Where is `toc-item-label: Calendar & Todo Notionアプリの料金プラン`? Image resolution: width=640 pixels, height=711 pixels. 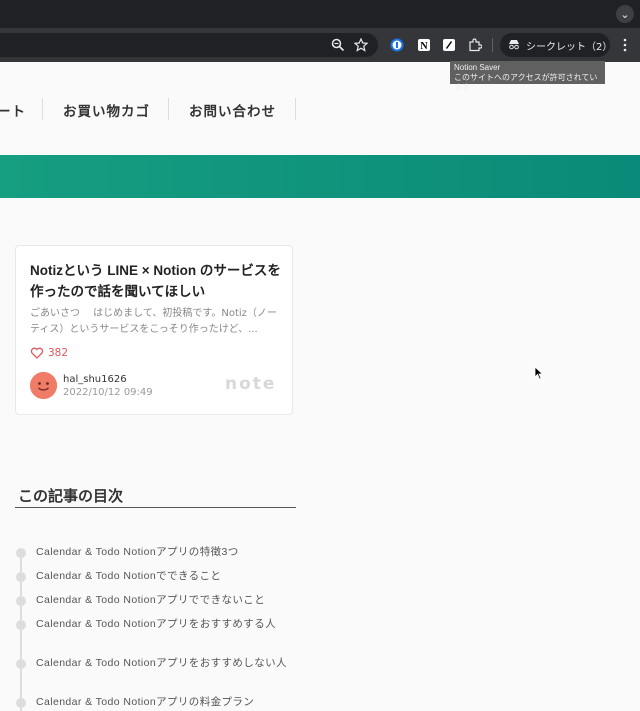 toc-item-label: Calendar & Todo Notionアプリの料金プラン is located at coordinates (167, 702).